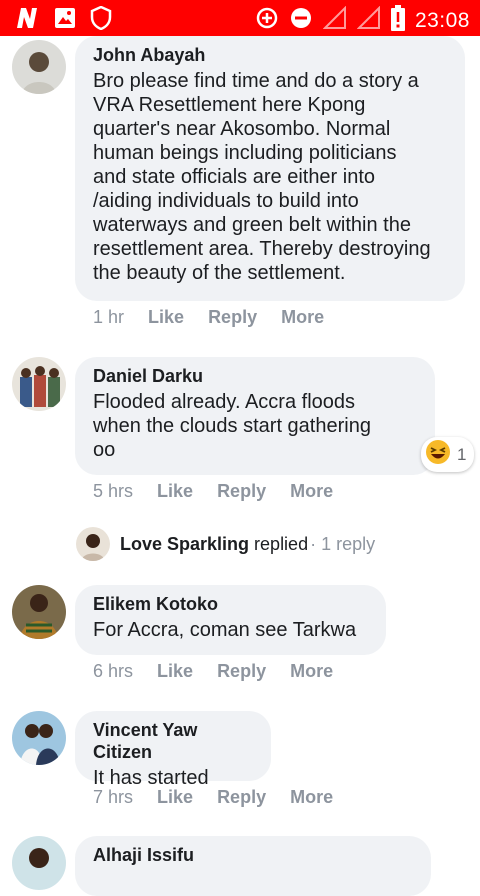  What do you see at coordinates (267, 20) in the screenshot?
I see `data-saver-icon` at bounding box center [267, 20].